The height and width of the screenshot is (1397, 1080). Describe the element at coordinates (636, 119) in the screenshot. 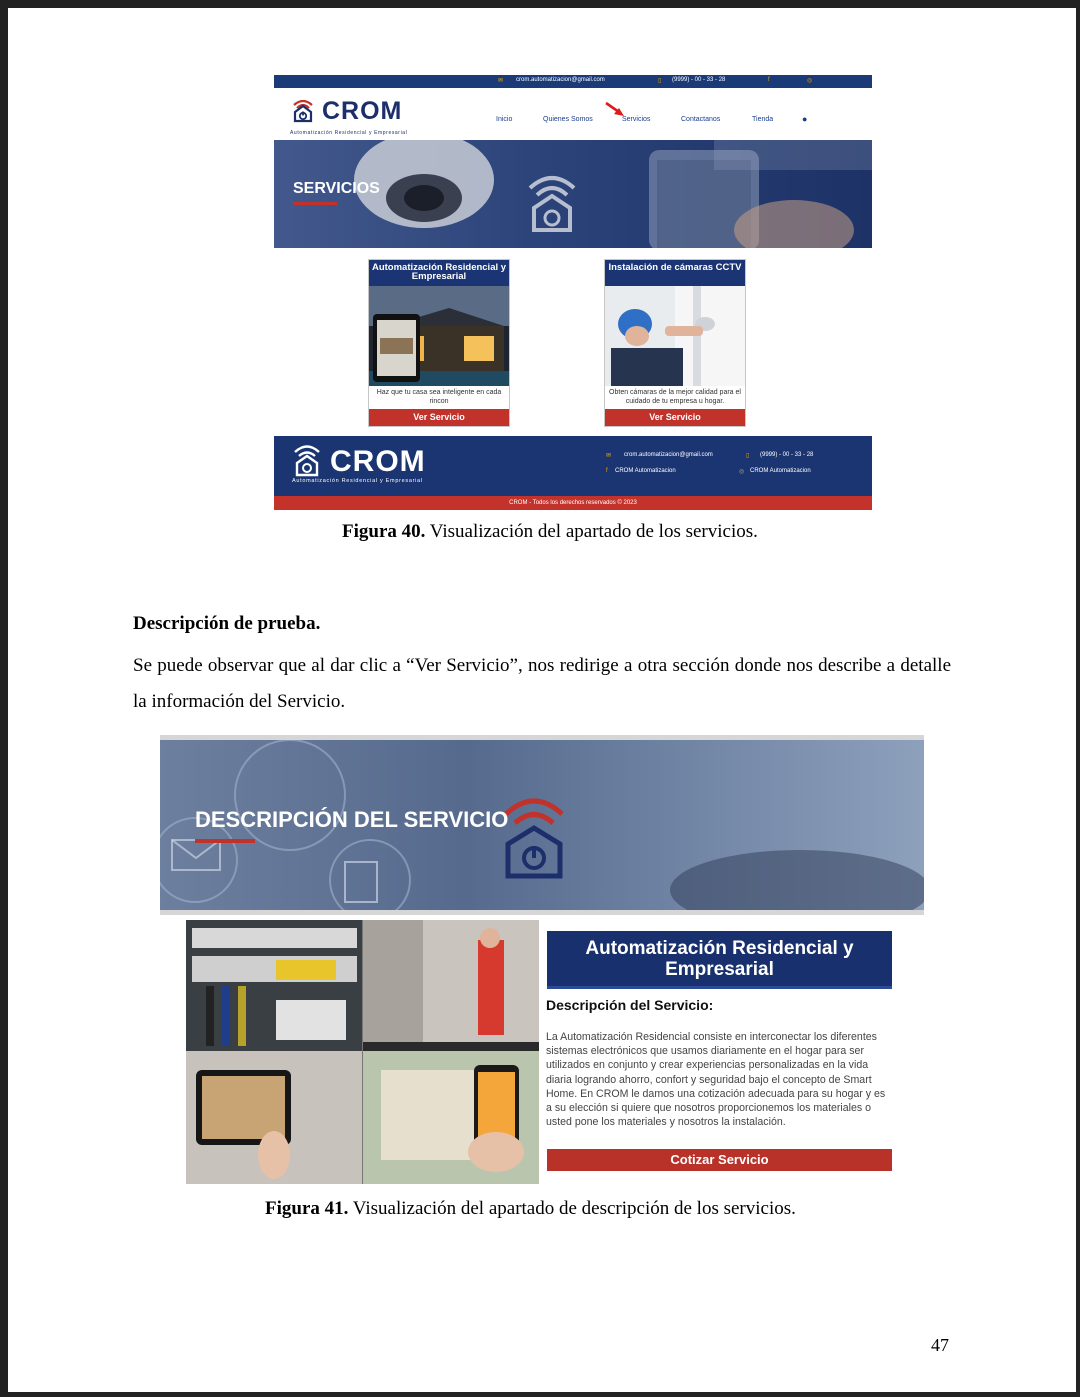

I see `nav-servicios: Servicios` at that location.